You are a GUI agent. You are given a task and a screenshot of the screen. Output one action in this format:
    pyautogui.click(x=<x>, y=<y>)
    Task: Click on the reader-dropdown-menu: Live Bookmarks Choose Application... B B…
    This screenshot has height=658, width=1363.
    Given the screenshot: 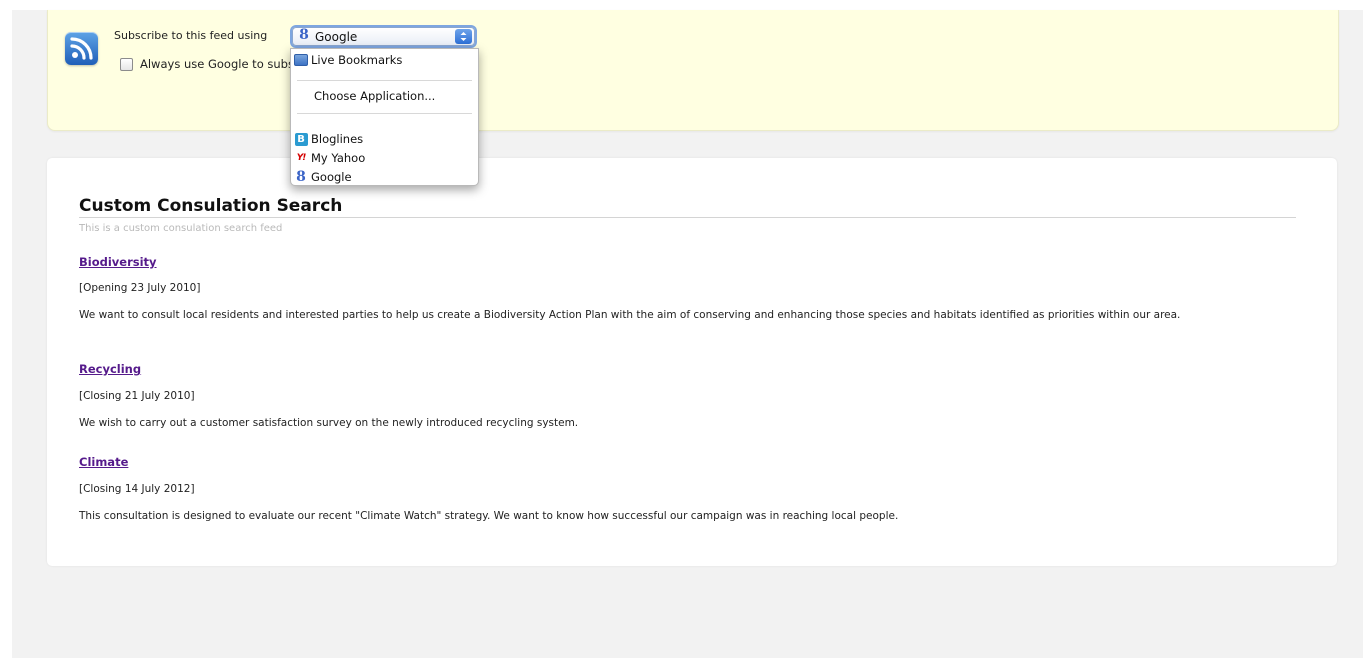 What is the action you would take?
    pyautogui.click(x=384, y=117)
    